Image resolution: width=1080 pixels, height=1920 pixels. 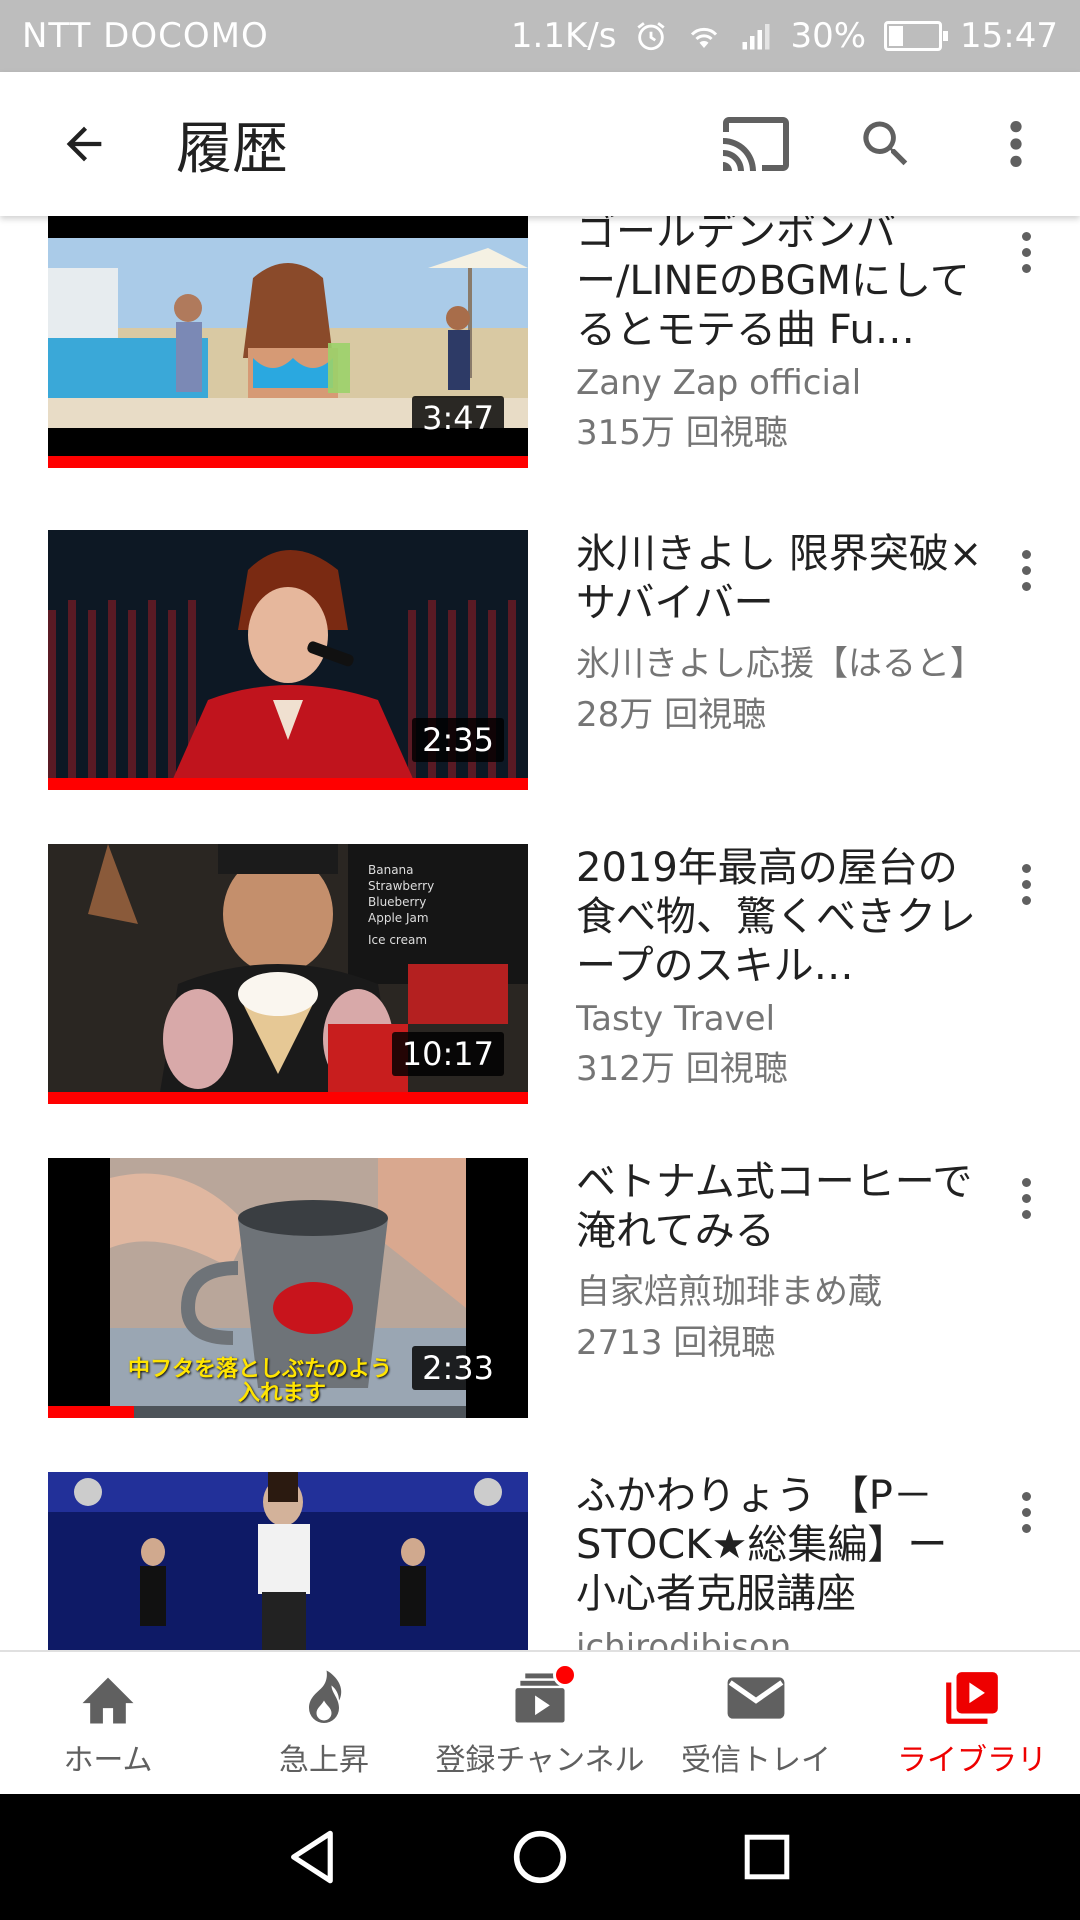 What do you see at coordinates (972, 1698) in the screenshot?
I see `library-icon` at bounding box center [972, 1698].